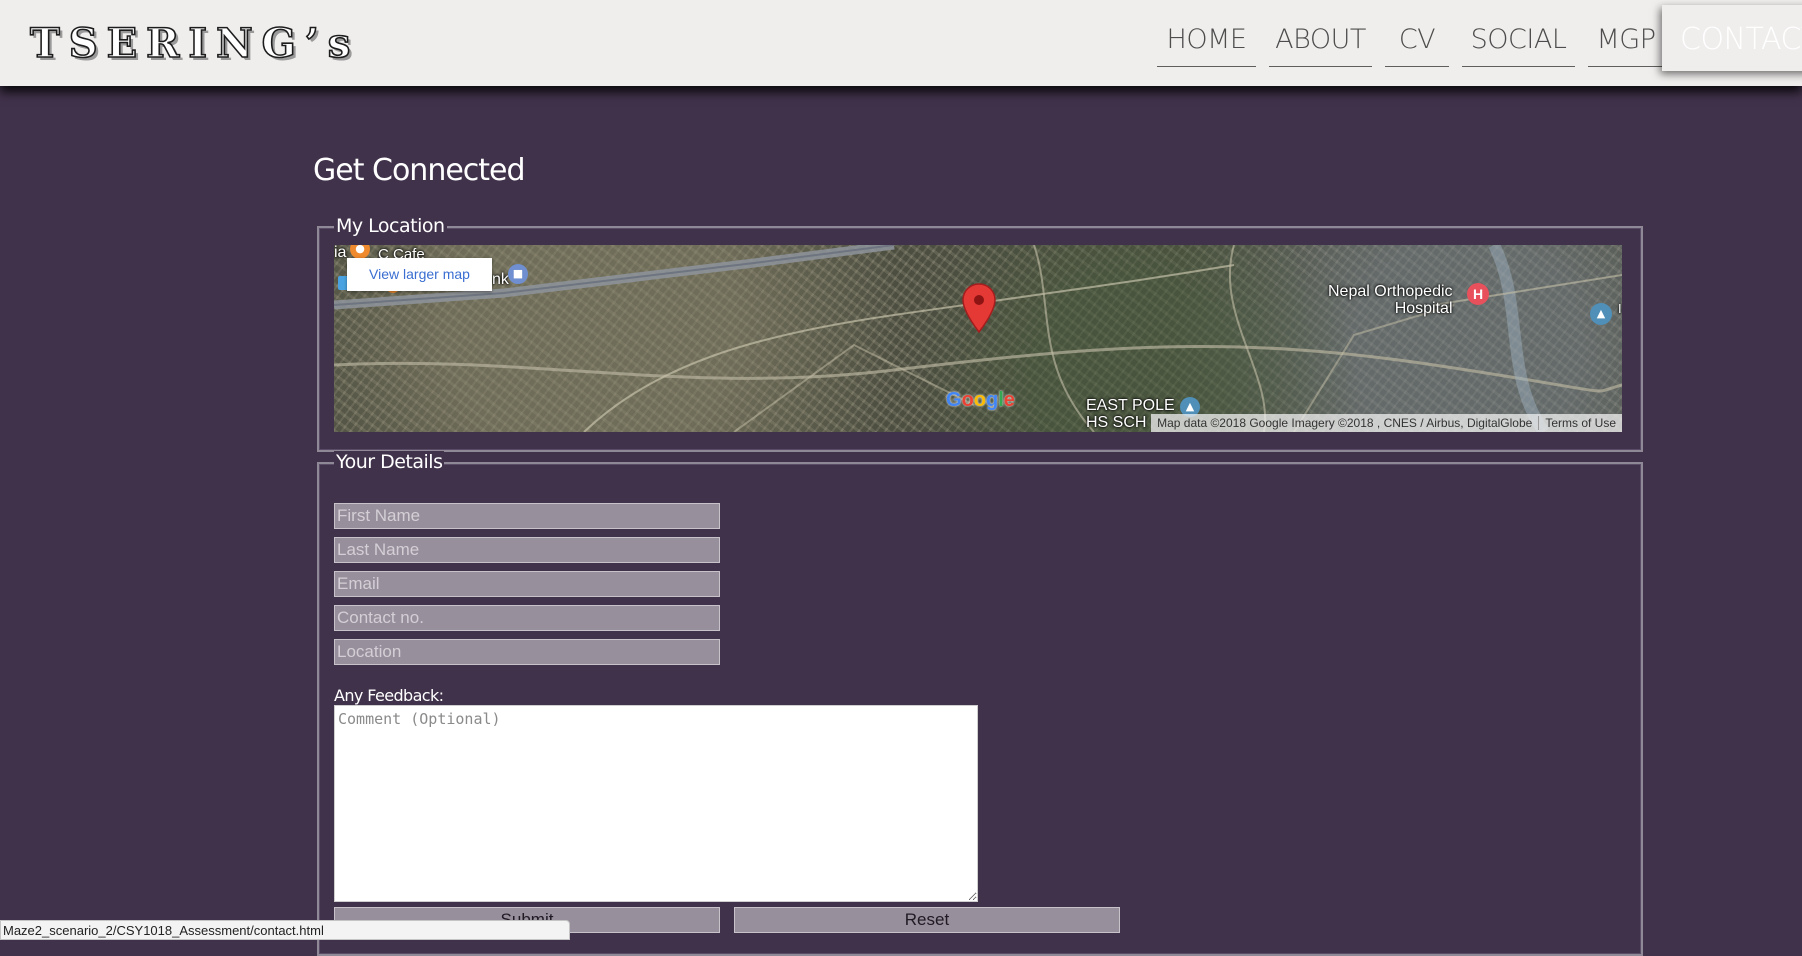  What do you see at coordinates (518, 274) in the screenshot?
I see `bank-icon: ■` at bounding box center [518, 274].